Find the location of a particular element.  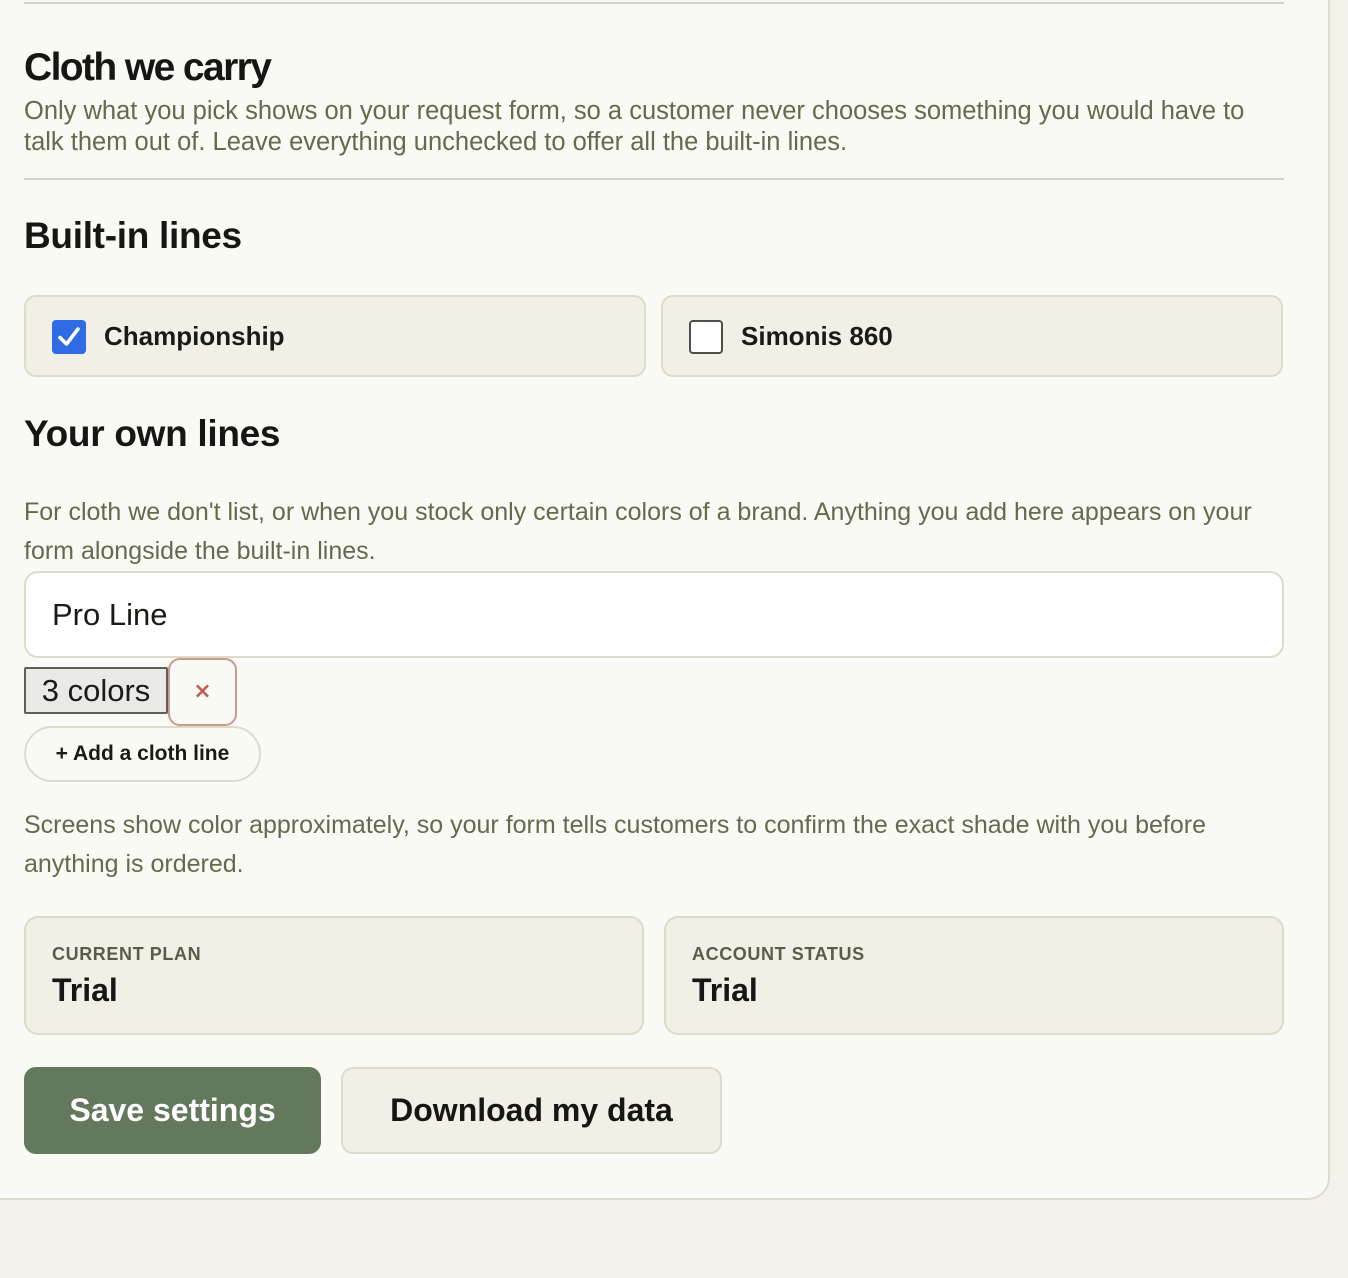

builtin-lines-heading: Built-in lines is located at coordinates (133, 235).